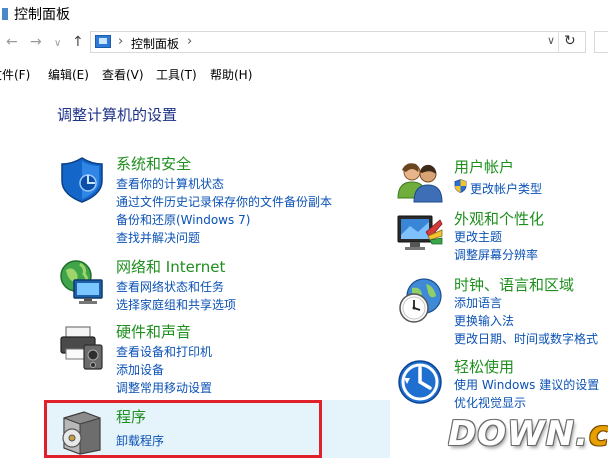 The width and height of the screenshot is (608, 462). What do you see at coordinates (164, 387) in the screenshot?
I see `category-link: 调整常用移动设置` at bounding box center [164, 387].